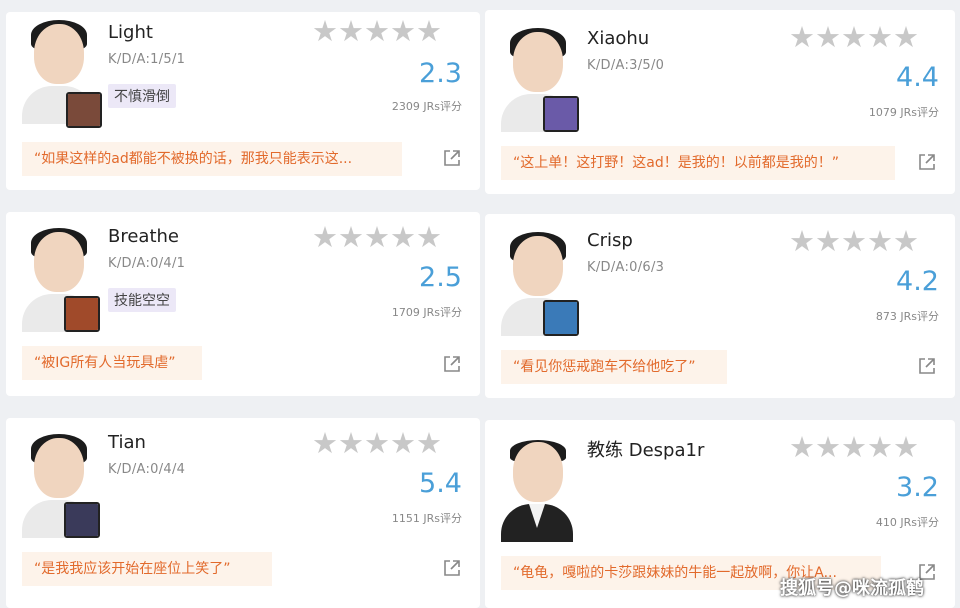 This screenshot has height=608, width=960. I want to click on kda-stat: K/D/A:0/4/4, so click(147, 469).